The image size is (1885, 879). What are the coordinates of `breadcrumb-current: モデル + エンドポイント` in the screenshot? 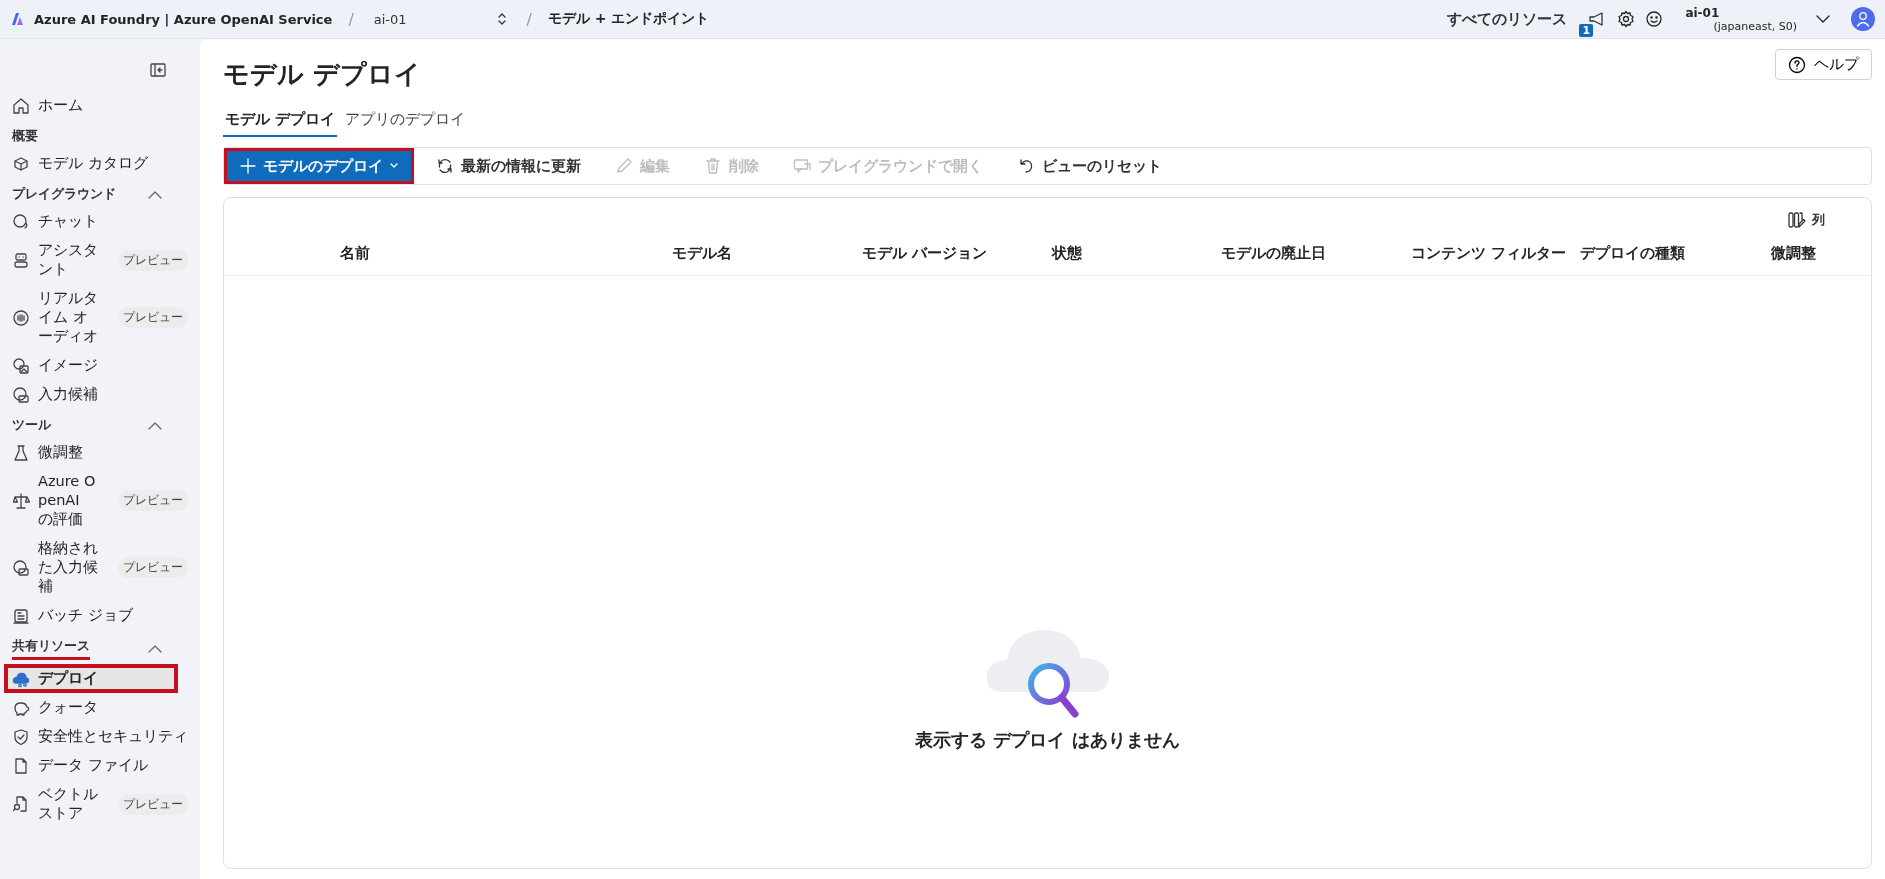 It's located at (629, 19).